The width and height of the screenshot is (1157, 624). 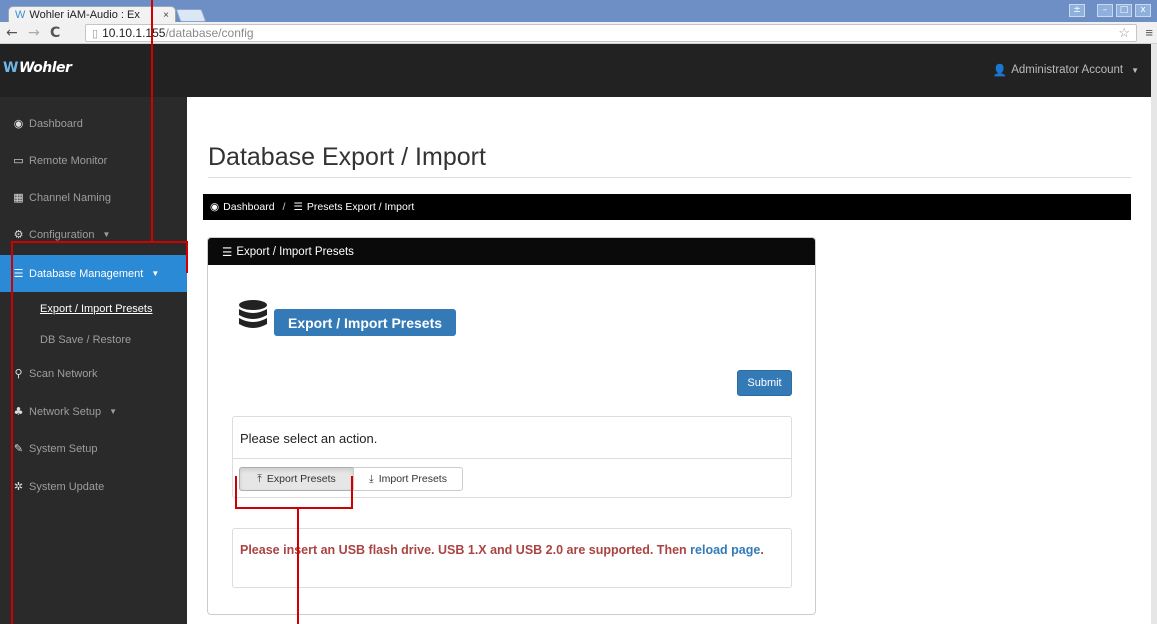 I want to click on submit-button: Submit, so click(x=764, y=383).